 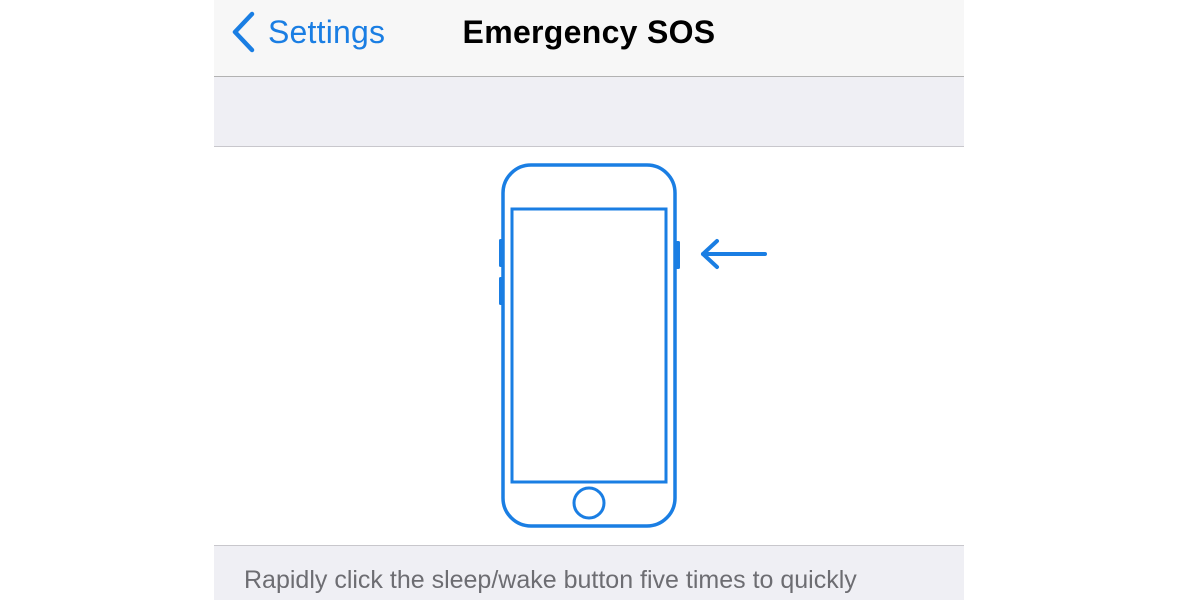 I want to click on navigation-bar: Settings Emergency SOS, so click(x=589, y=38).